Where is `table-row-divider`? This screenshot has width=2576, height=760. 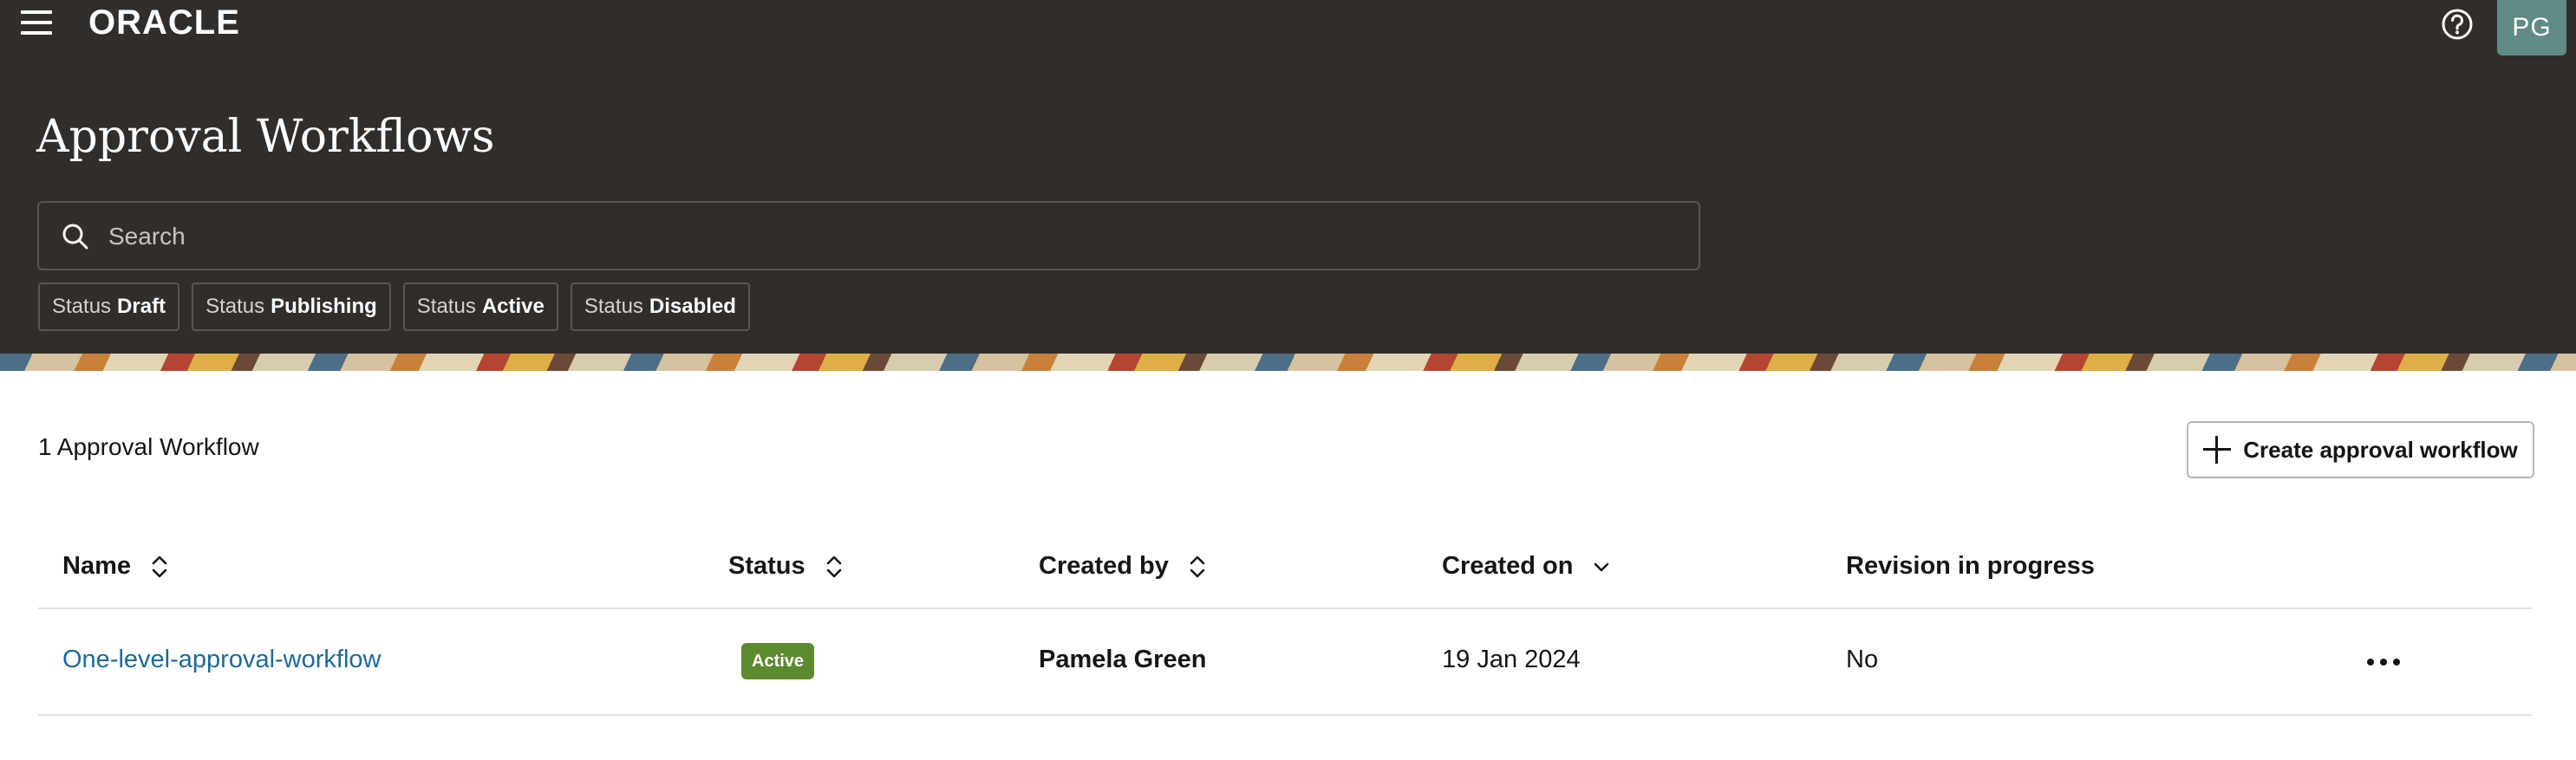
table-row-divider is located at coordinates (1285, 715).